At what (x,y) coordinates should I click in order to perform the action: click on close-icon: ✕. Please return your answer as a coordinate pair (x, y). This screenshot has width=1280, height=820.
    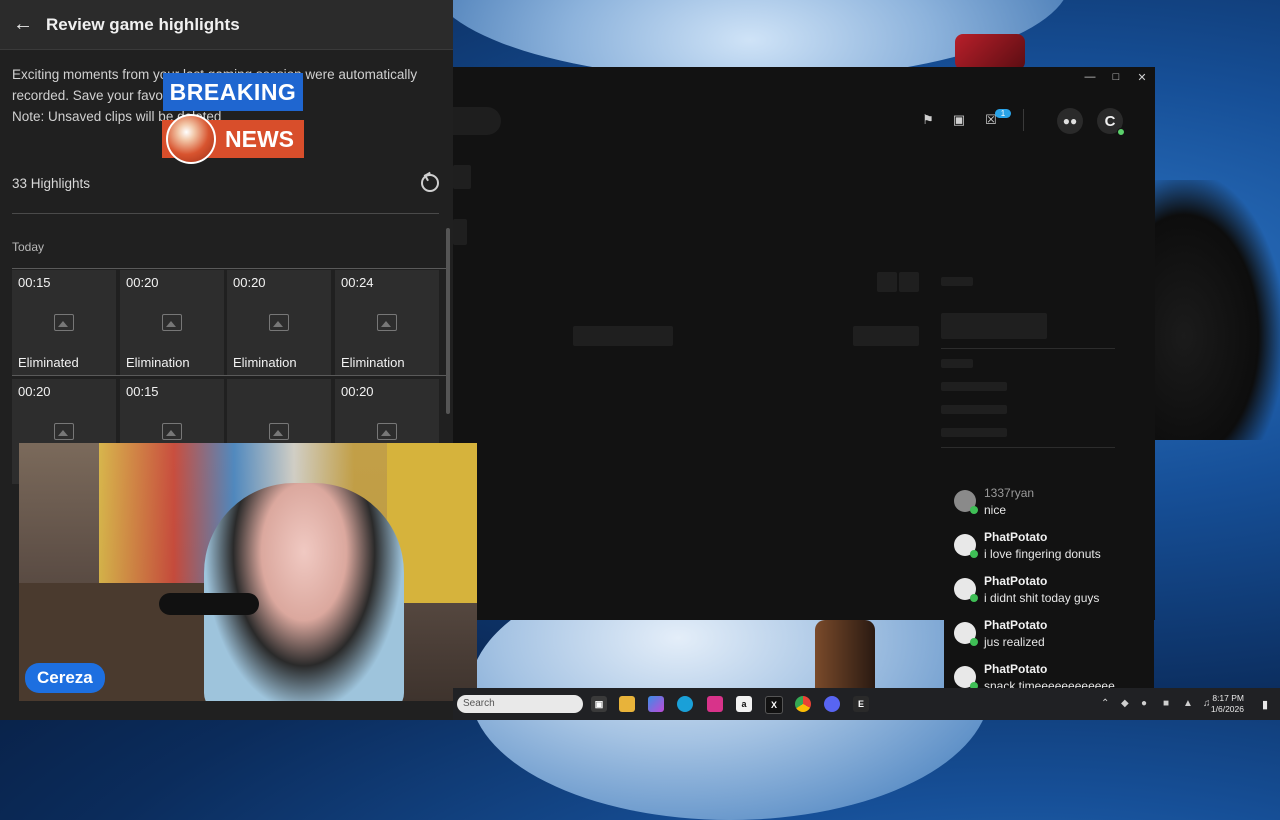
    Looking at the image, I should click on (1142, 77).